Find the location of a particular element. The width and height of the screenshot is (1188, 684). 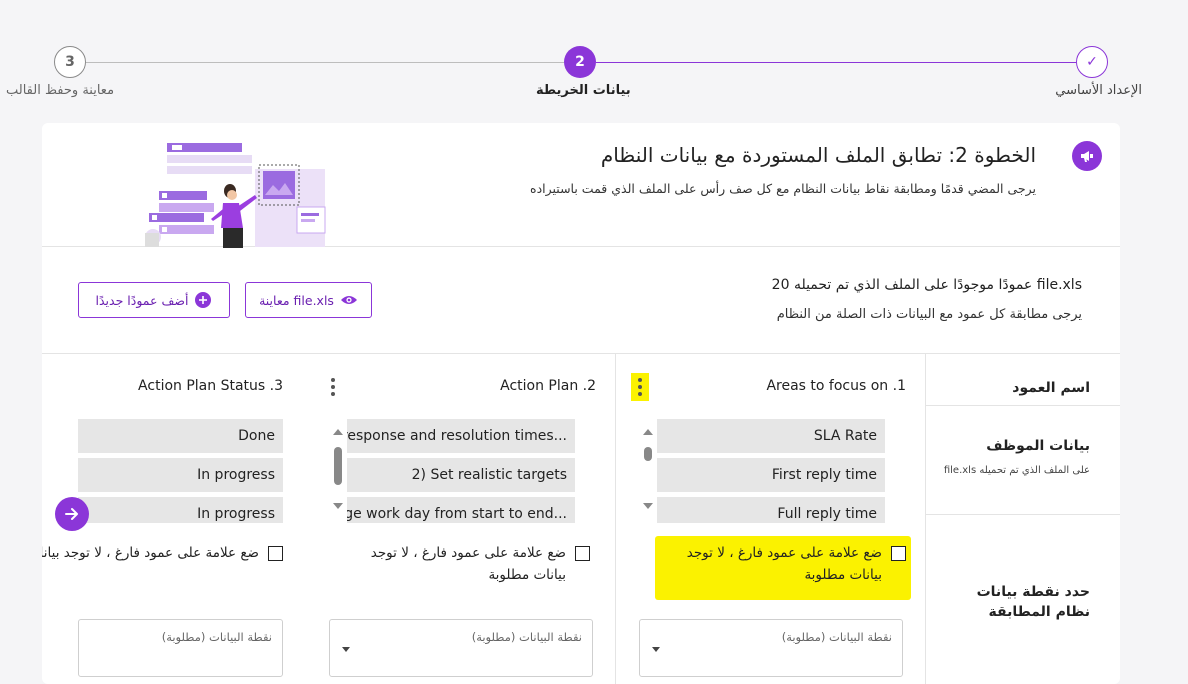

row-label-system-point: حدد نقطة بيانات نظام المطابقة is located at coordinates (1033, 602).